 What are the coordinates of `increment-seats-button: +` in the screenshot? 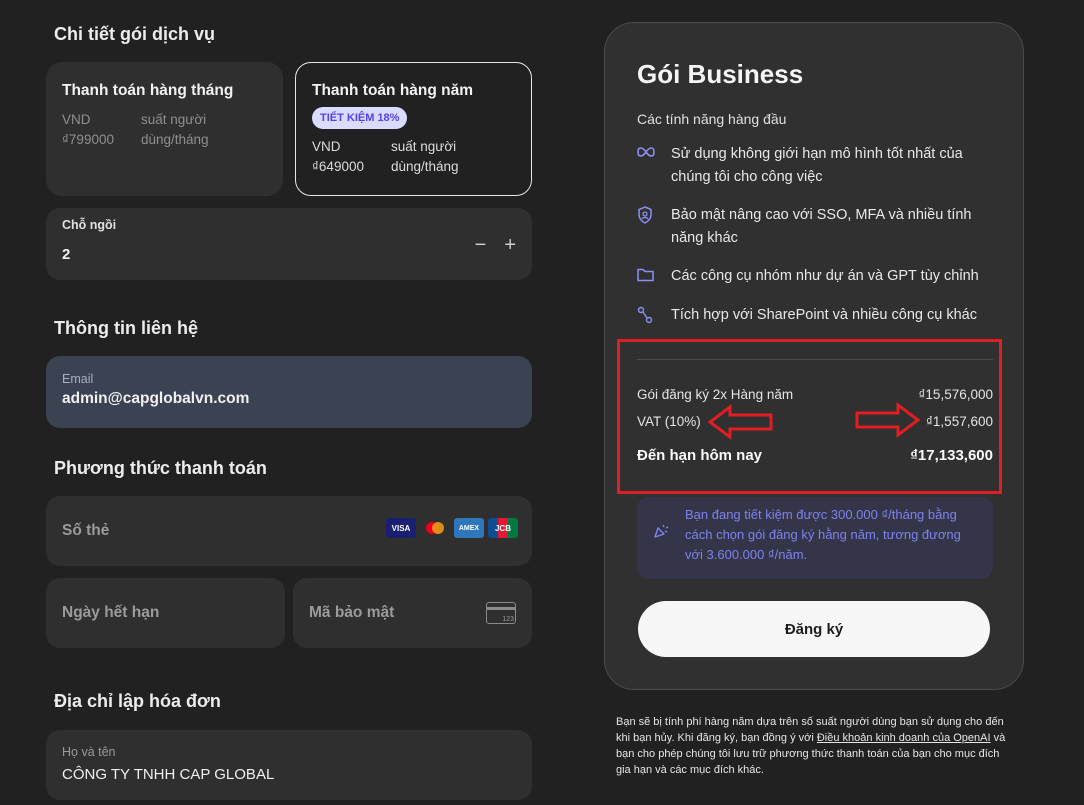 It's located at (510, 245).